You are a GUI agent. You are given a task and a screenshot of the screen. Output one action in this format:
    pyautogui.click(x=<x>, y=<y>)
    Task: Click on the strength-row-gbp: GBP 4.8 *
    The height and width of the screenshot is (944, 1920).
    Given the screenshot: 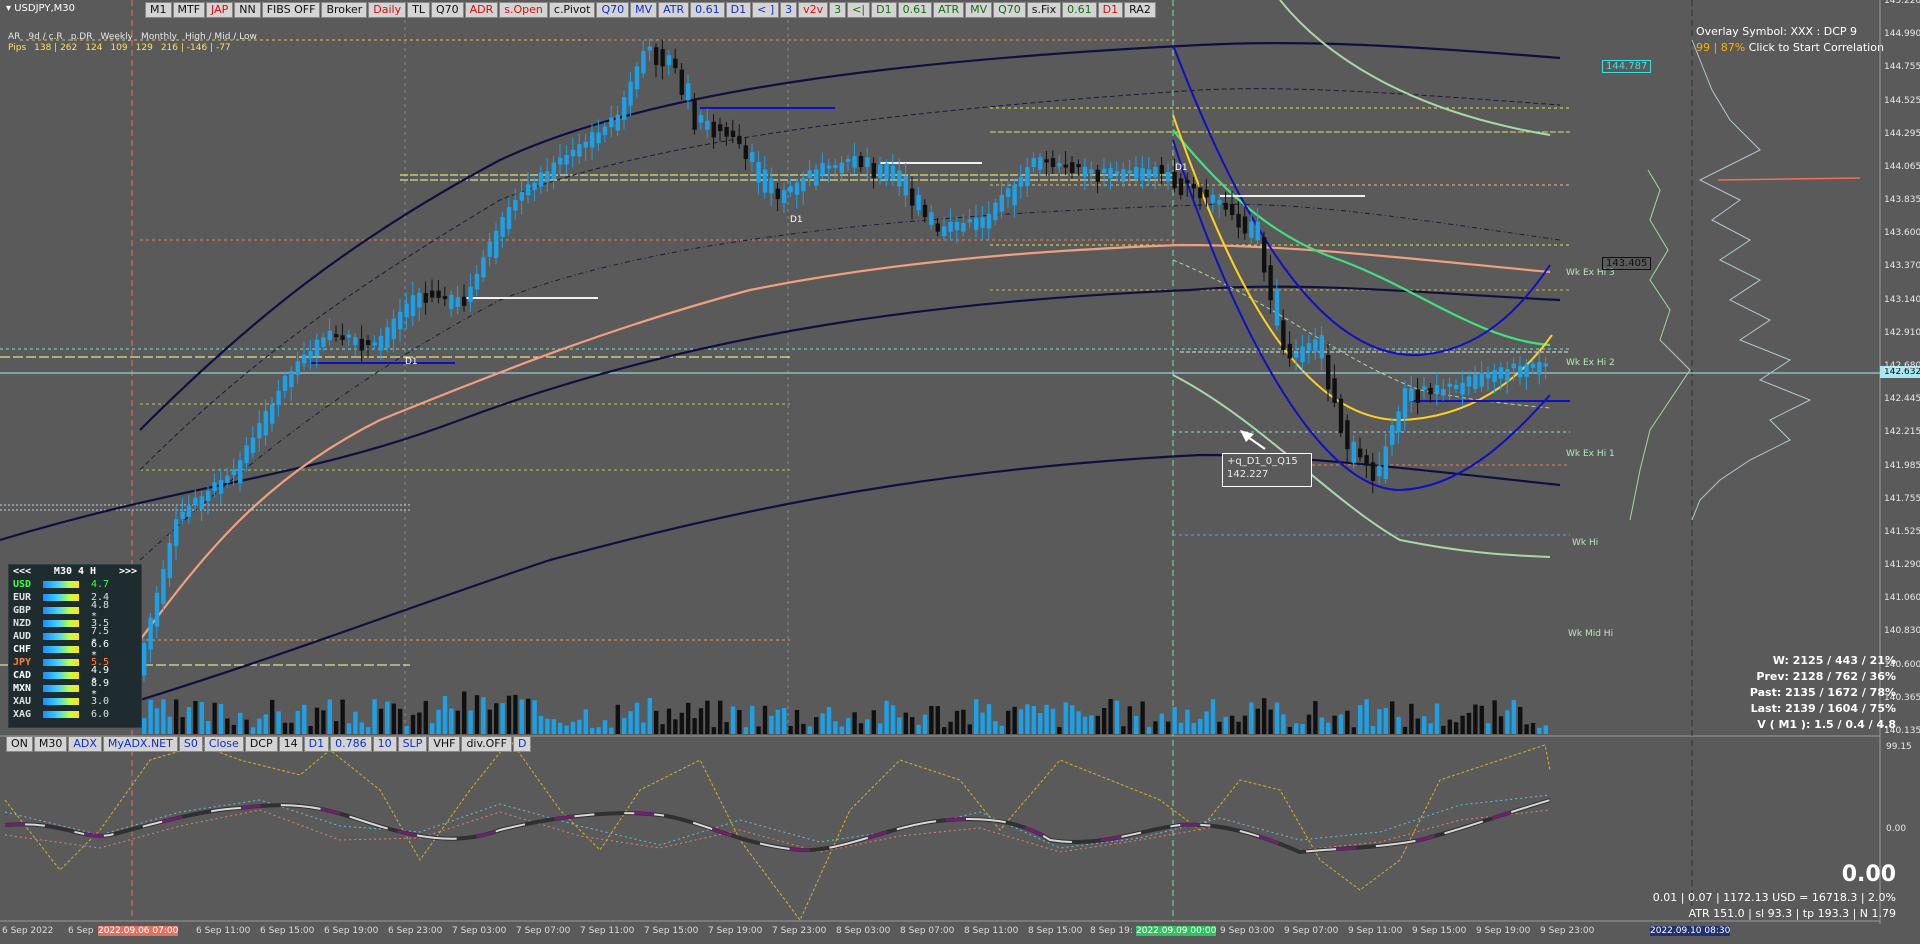 What is the action you would take?
    pyautogui.click(x=75, y=611)
    